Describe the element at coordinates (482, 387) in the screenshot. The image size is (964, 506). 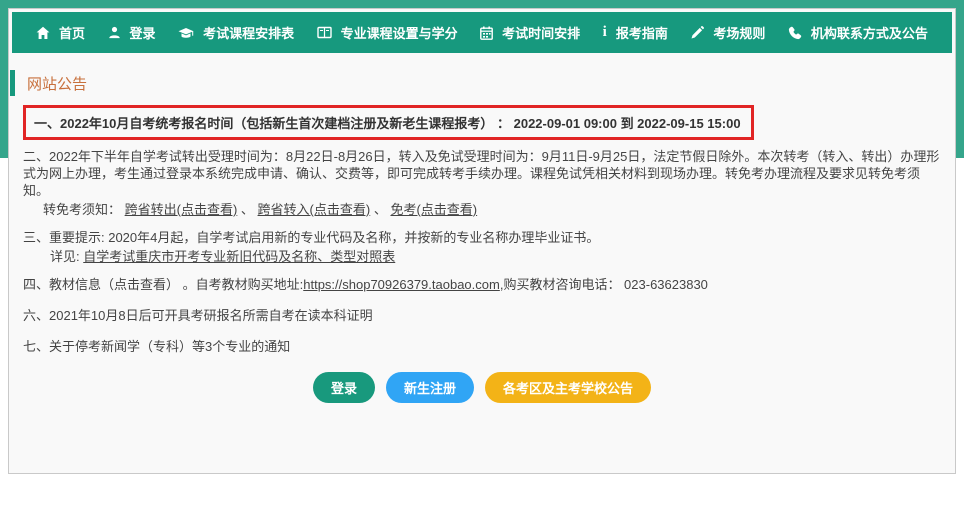
I see `action-buttons: 登录 新生注册 各考区及主考学校公告` at that location.